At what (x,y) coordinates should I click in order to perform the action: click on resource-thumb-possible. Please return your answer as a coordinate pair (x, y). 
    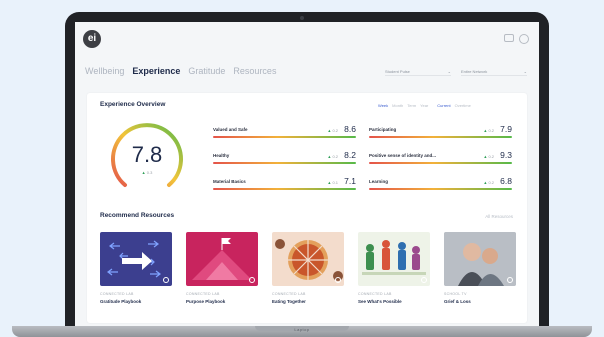
    Looking at the image, I should click on (394, 259).